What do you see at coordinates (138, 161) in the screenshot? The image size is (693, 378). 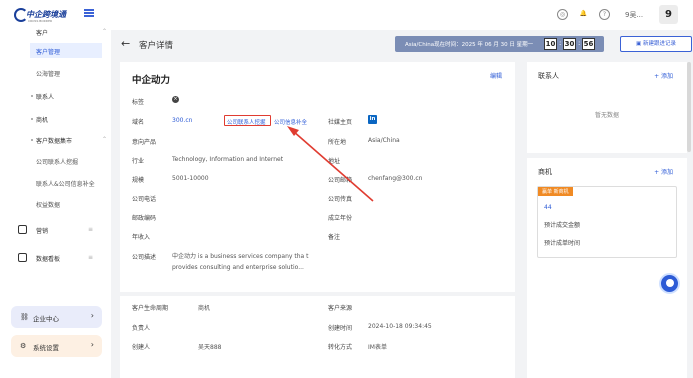 I see `industry-label: 行业` at bounding box center [138, 161].